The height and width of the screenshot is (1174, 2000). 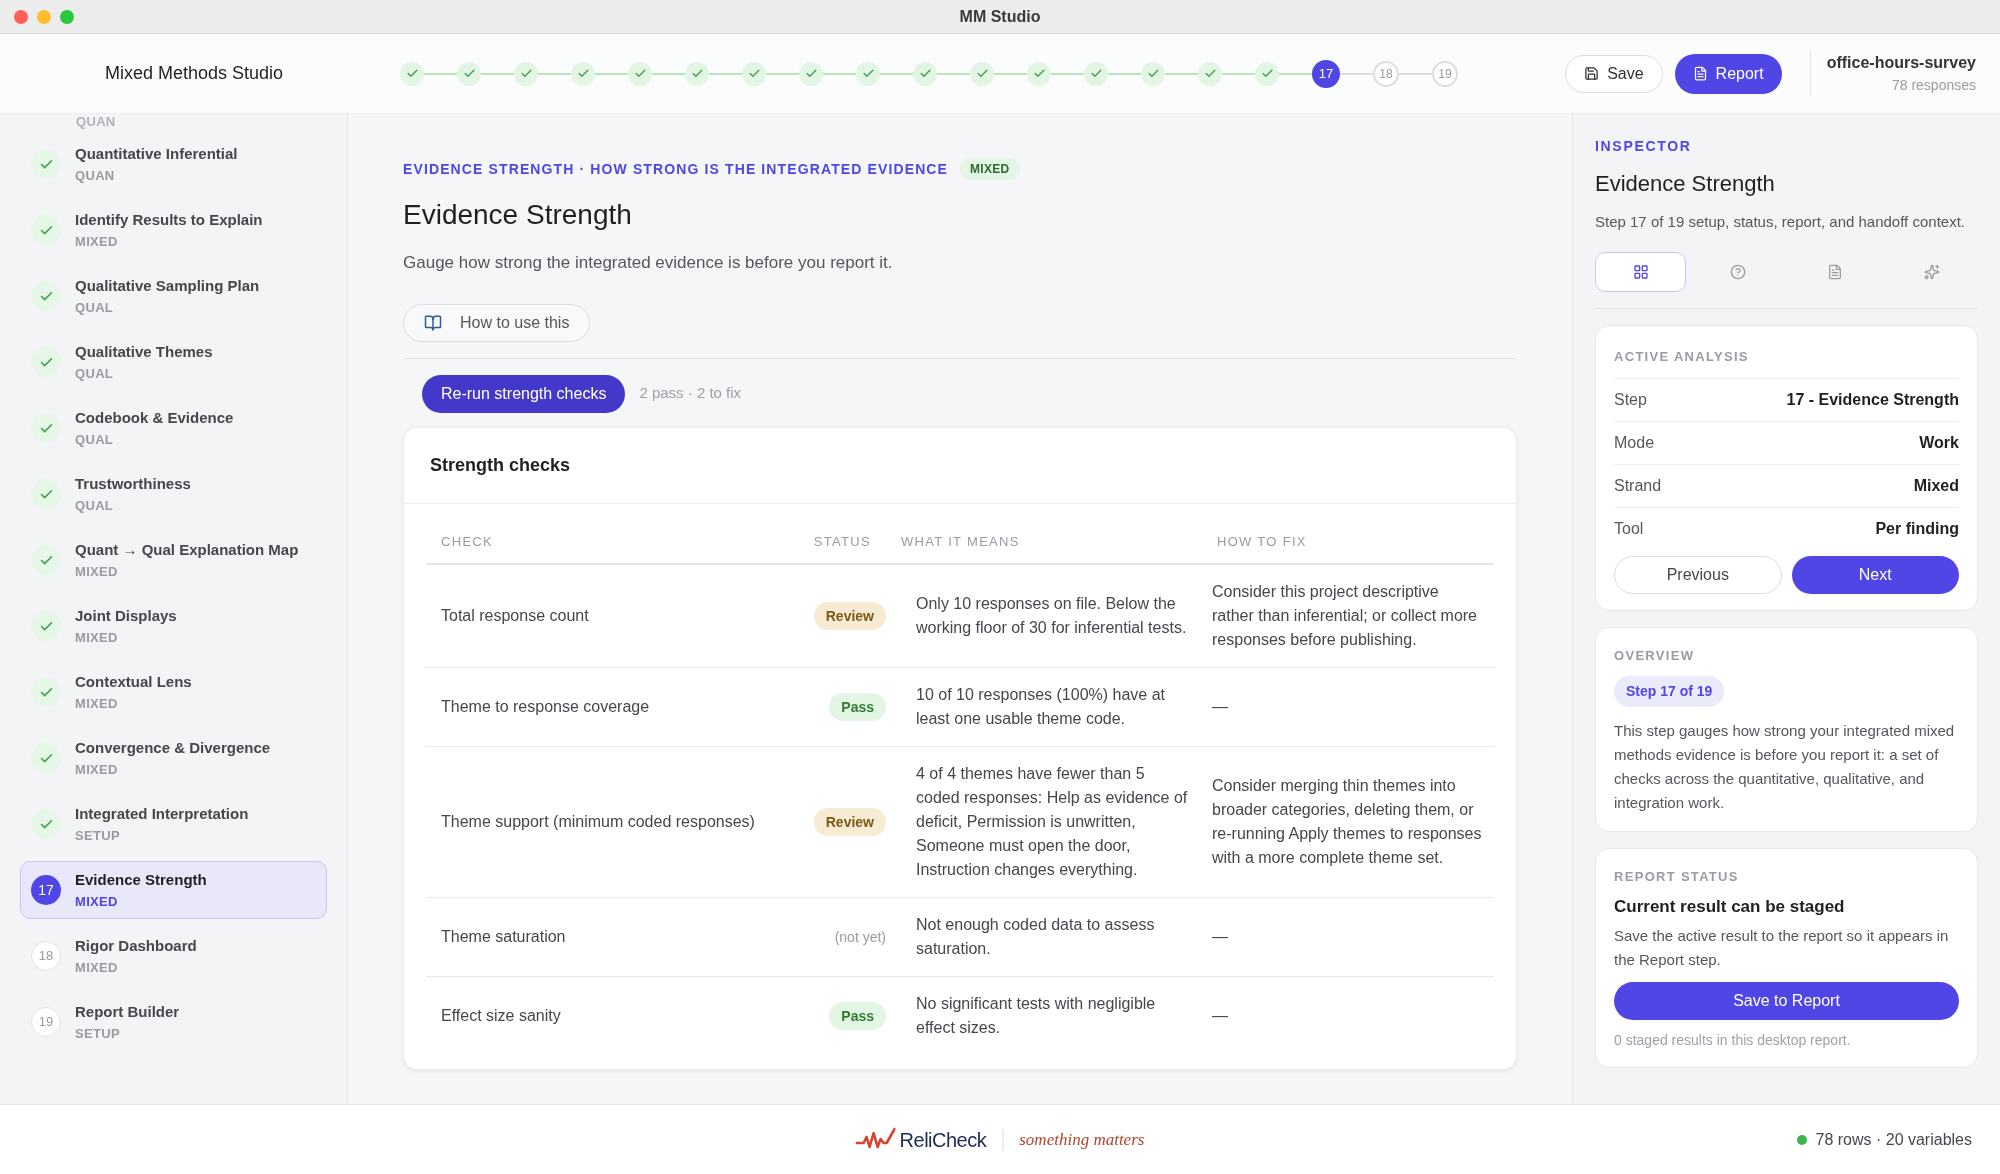 I want to click on brand-name: ReliCheck, so click(x=943, y=1140).